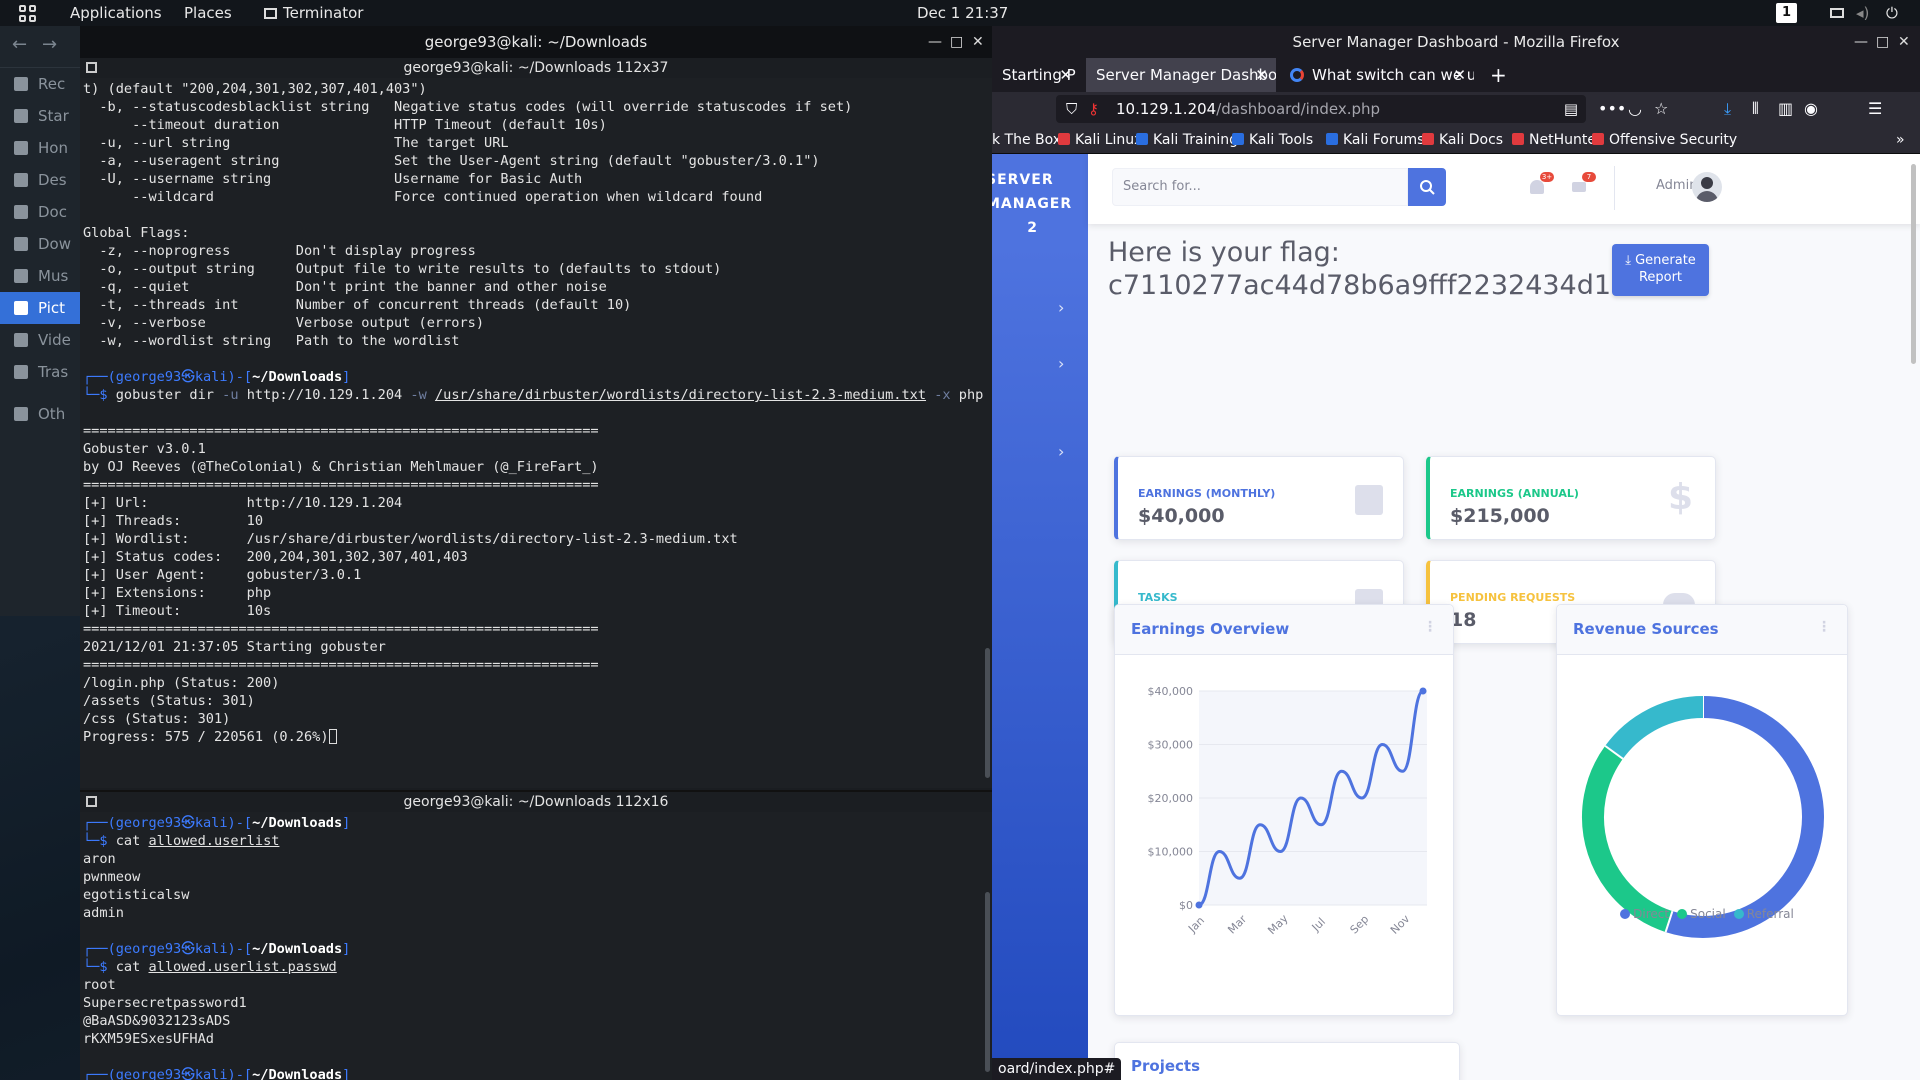 The width and height of the screenshot is (1920, 1080). I want to click on tab-what-switch: What switch can we use t✕, so click(1378, 75).